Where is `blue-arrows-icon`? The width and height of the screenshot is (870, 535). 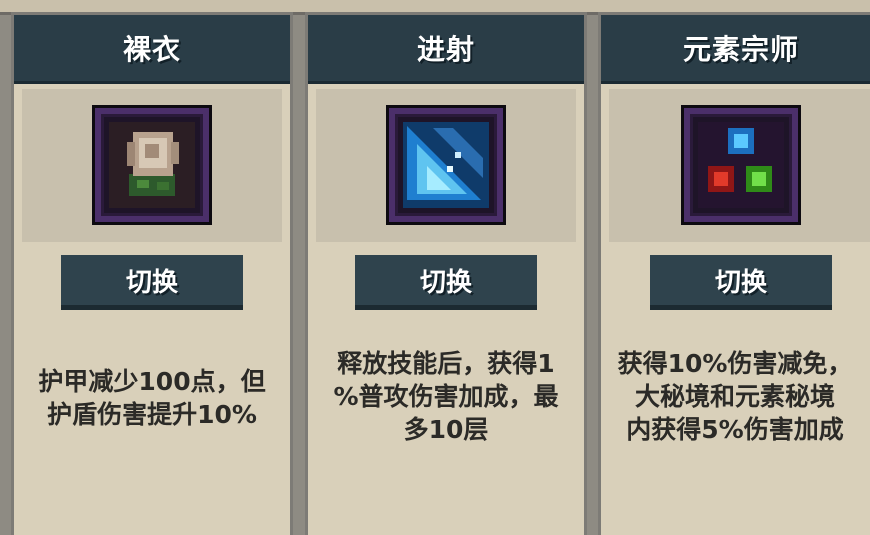 blue-arrows-icon is located at coordinates (446, 165).